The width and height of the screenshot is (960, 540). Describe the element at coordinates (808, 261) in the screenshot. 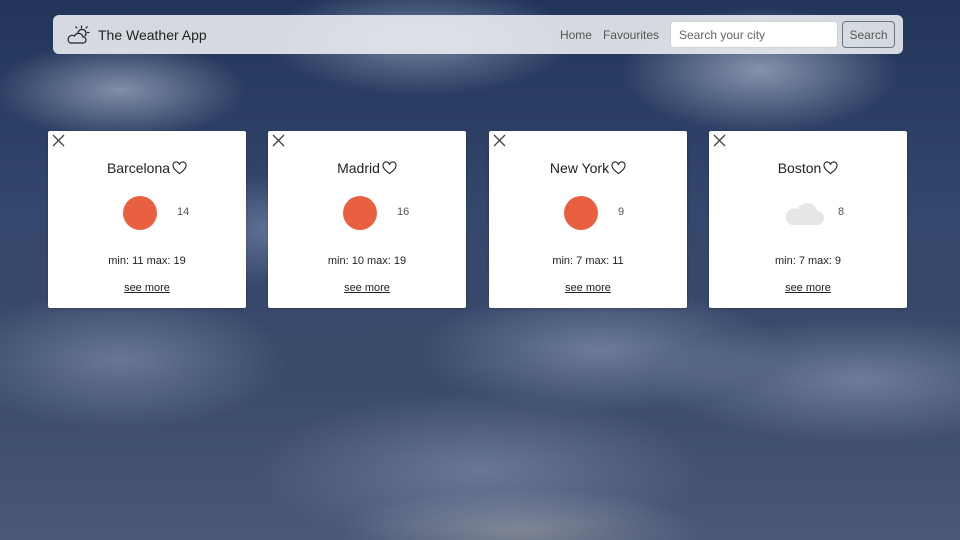

I see `min-max-temperature: min: 7 max: 9` at that location.